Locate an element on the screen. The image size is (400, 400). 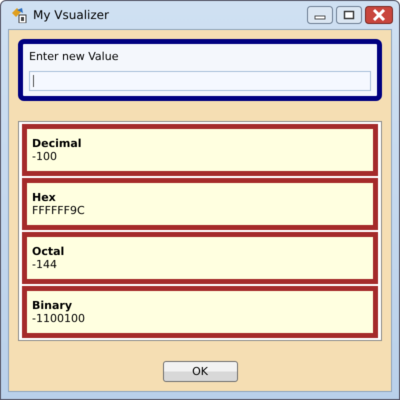
format-value: -1100100 is located at coordinates (59, 318).